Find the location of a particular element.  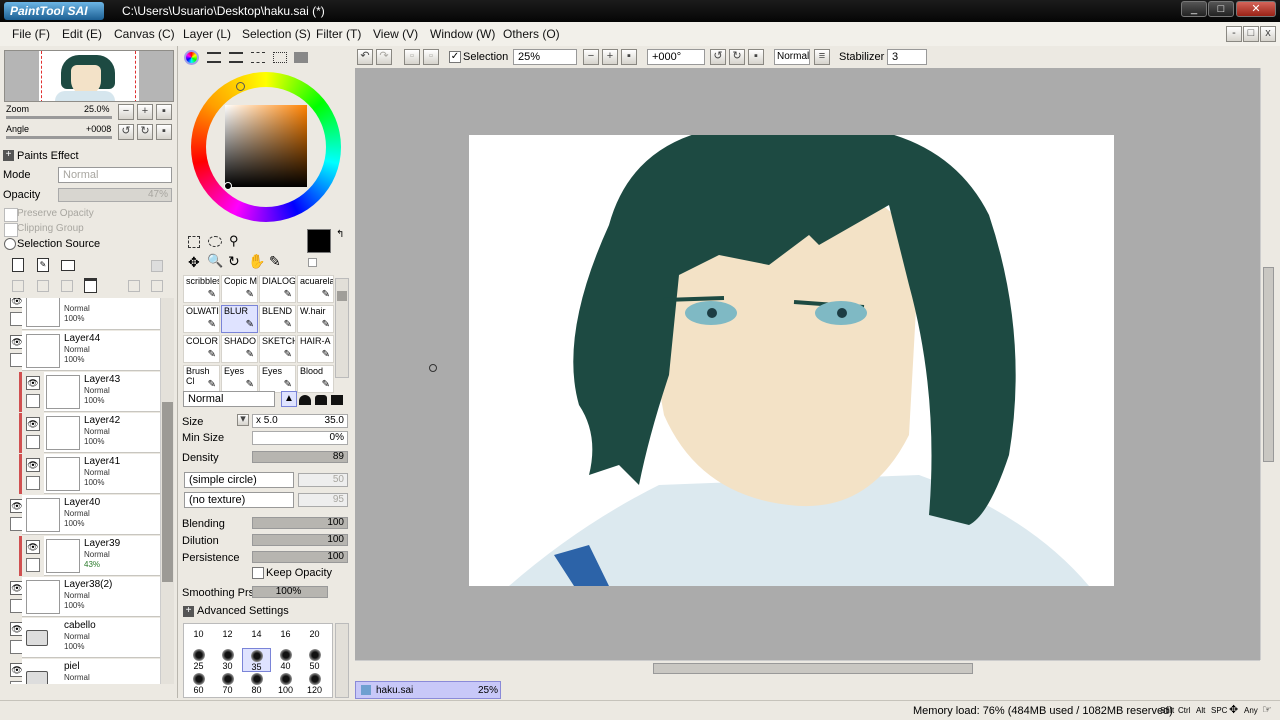

swatches-tab-icon is located at coordinates (280, 57).